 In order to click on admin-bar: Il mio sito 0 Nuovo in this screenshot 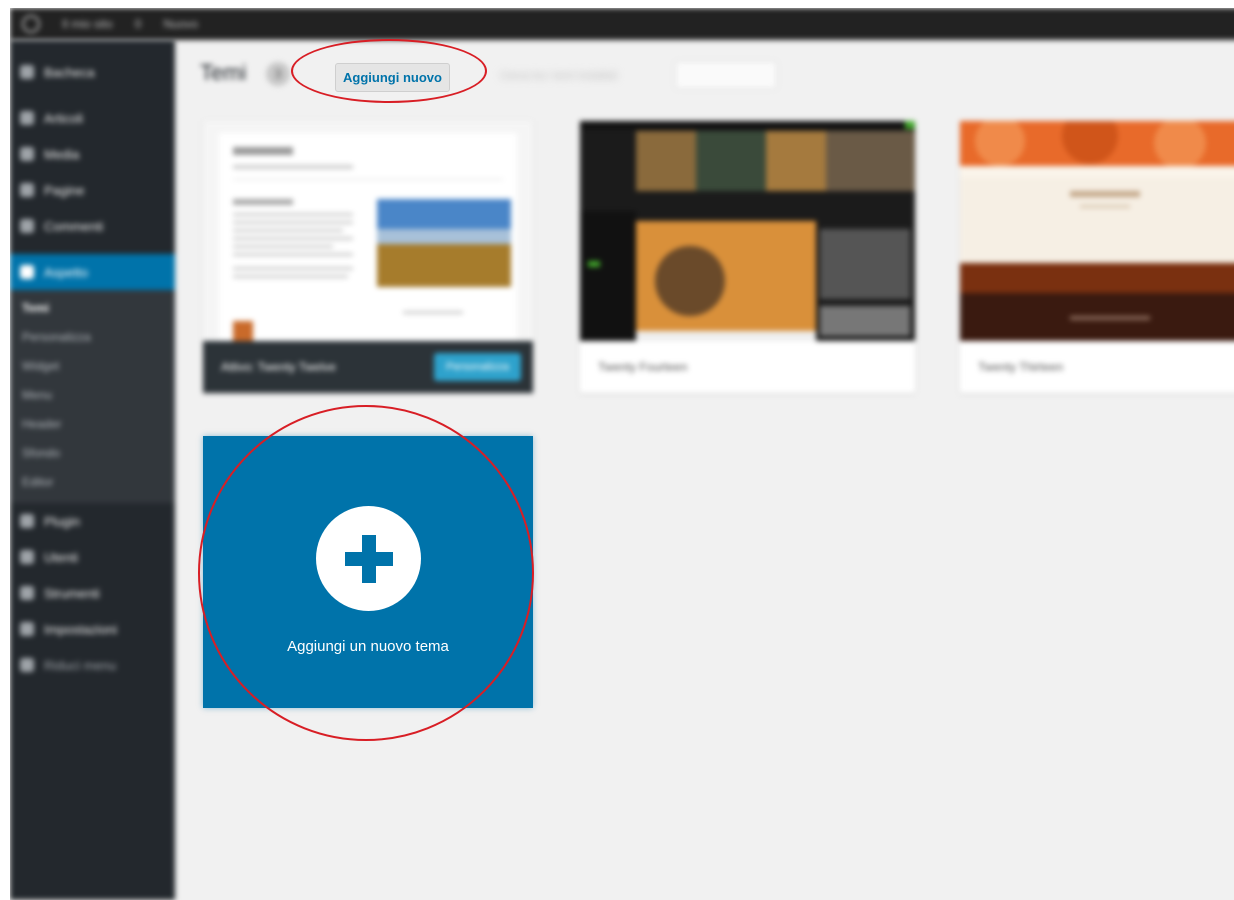, I will do `click(622, 24)`.